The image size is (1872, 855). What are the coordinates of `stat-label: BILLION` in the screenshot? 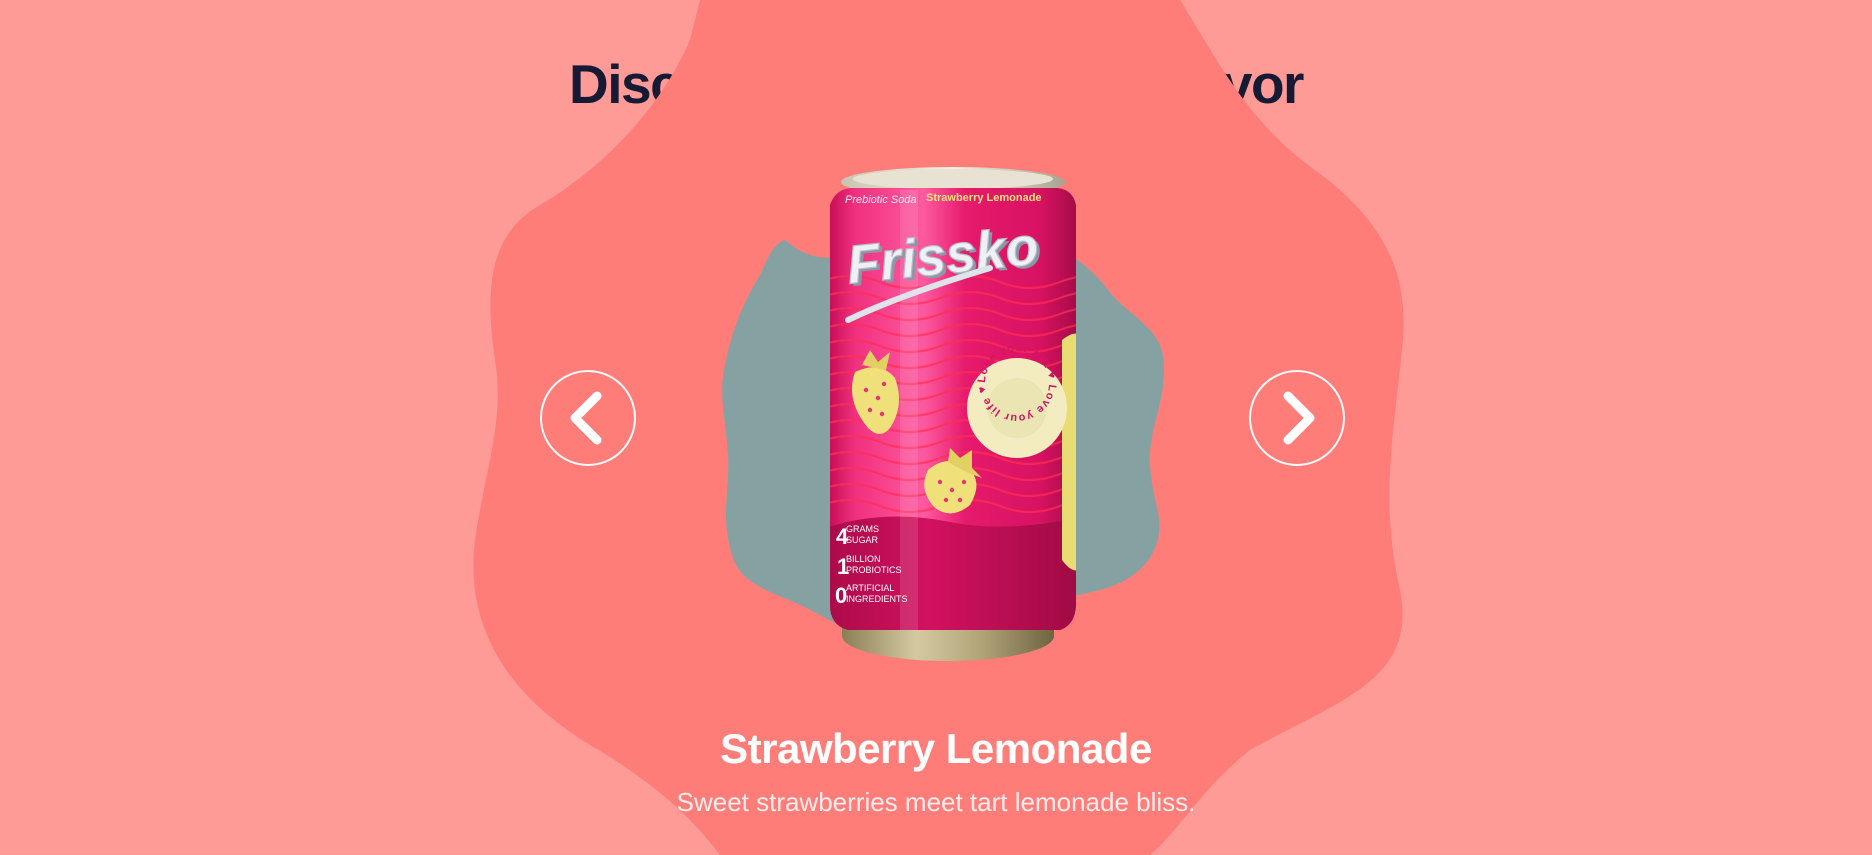 It's located at (863, 559).